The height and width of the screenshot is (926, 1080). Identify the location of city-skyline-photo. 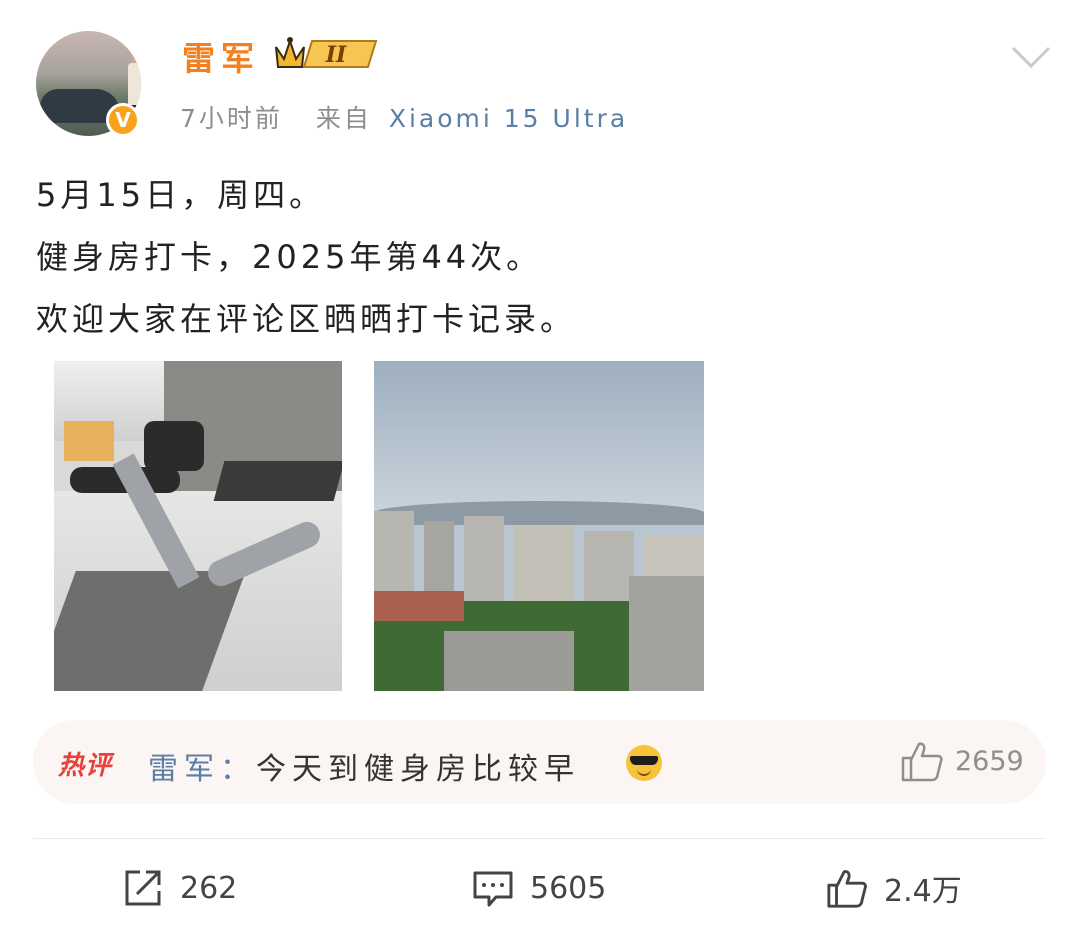
(539, 526).